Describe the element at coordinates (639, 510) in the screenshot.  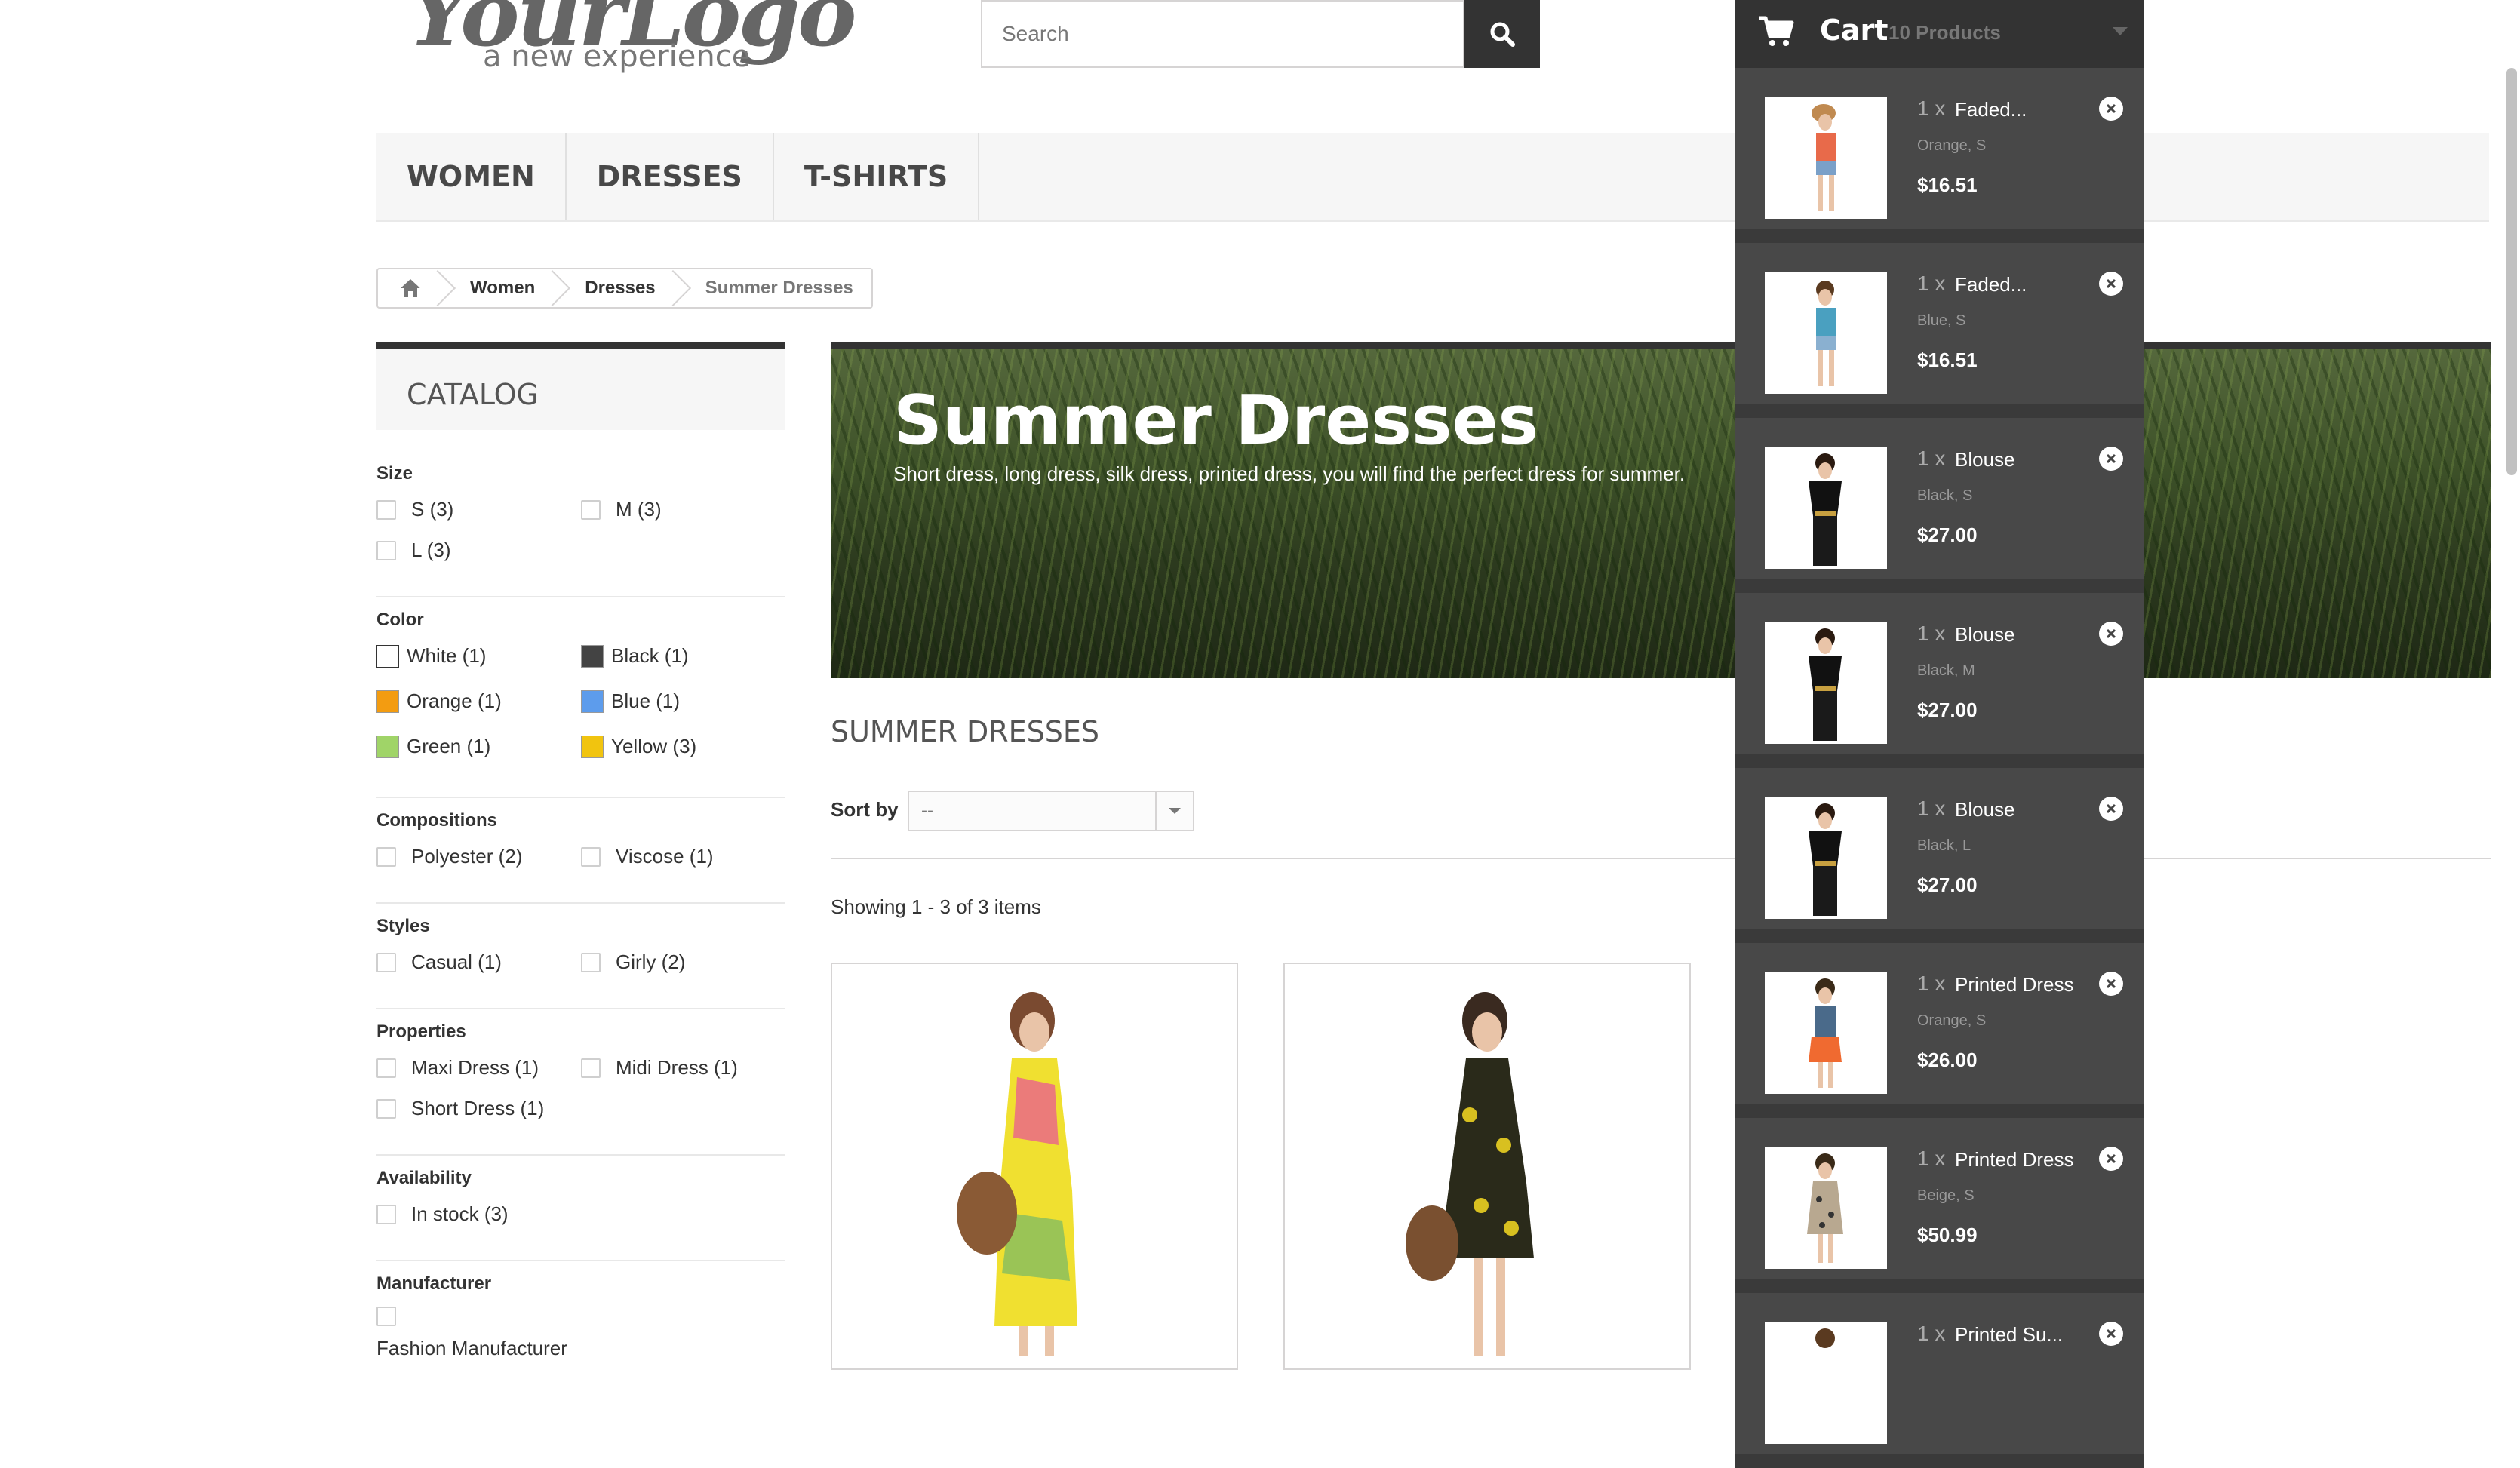
I see `filter-label: M (3)` at that location.